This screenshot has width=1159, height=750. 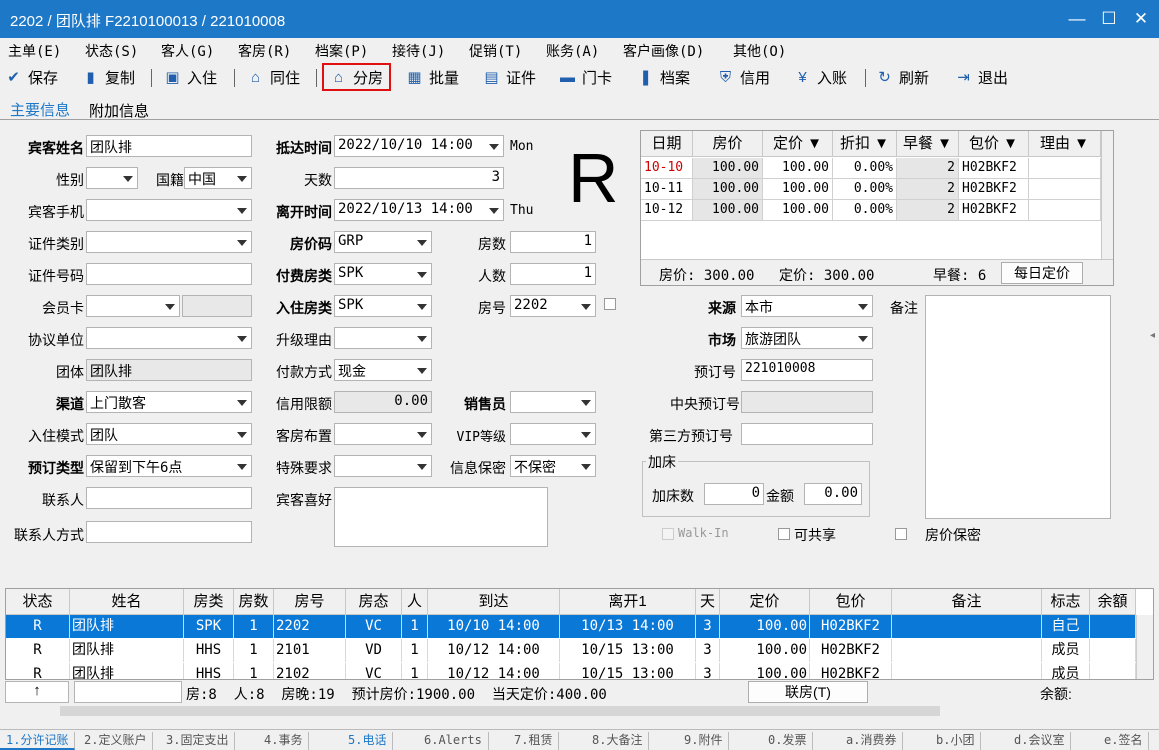 I want to click on post-button: ¥ 入账, so click(x=820, y=77).